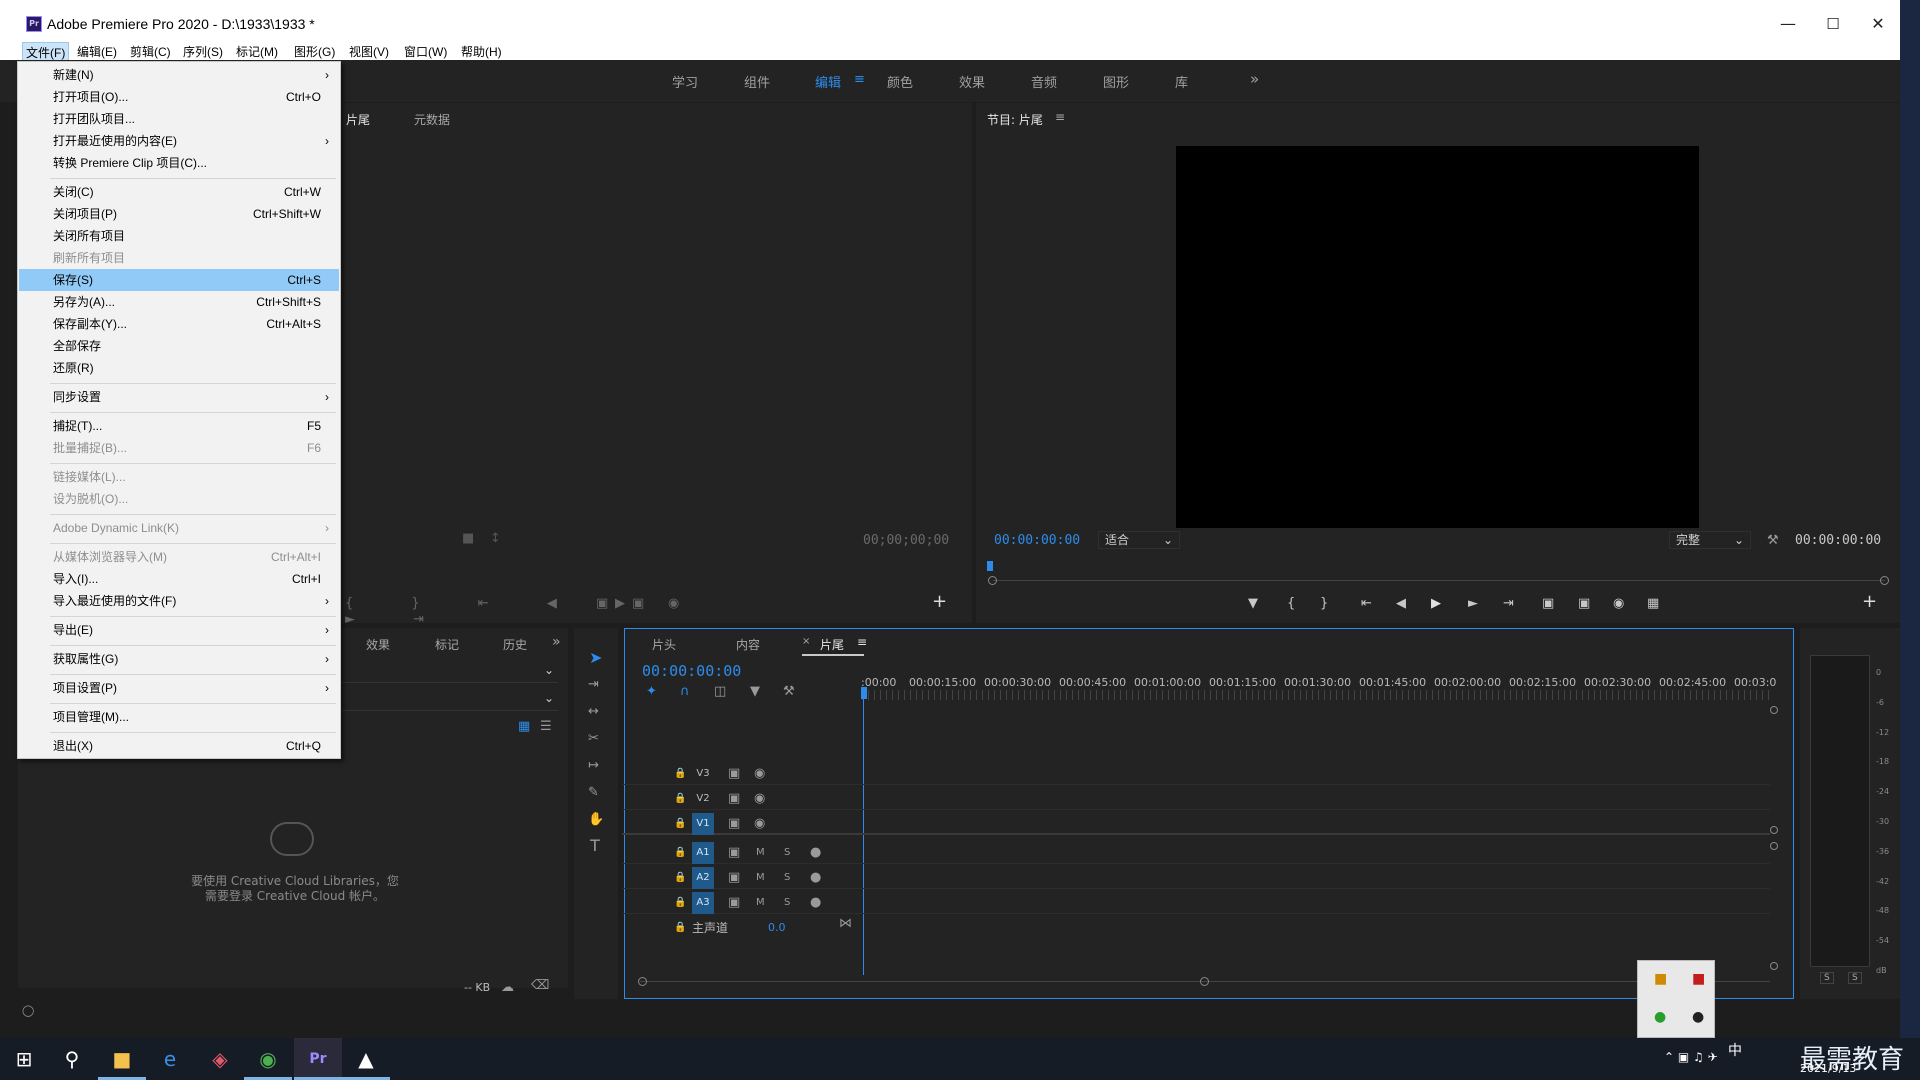 The width and height of the screenshot is (1920, 1080). I want to click on microphone-icon: ●, so click(815, 853).